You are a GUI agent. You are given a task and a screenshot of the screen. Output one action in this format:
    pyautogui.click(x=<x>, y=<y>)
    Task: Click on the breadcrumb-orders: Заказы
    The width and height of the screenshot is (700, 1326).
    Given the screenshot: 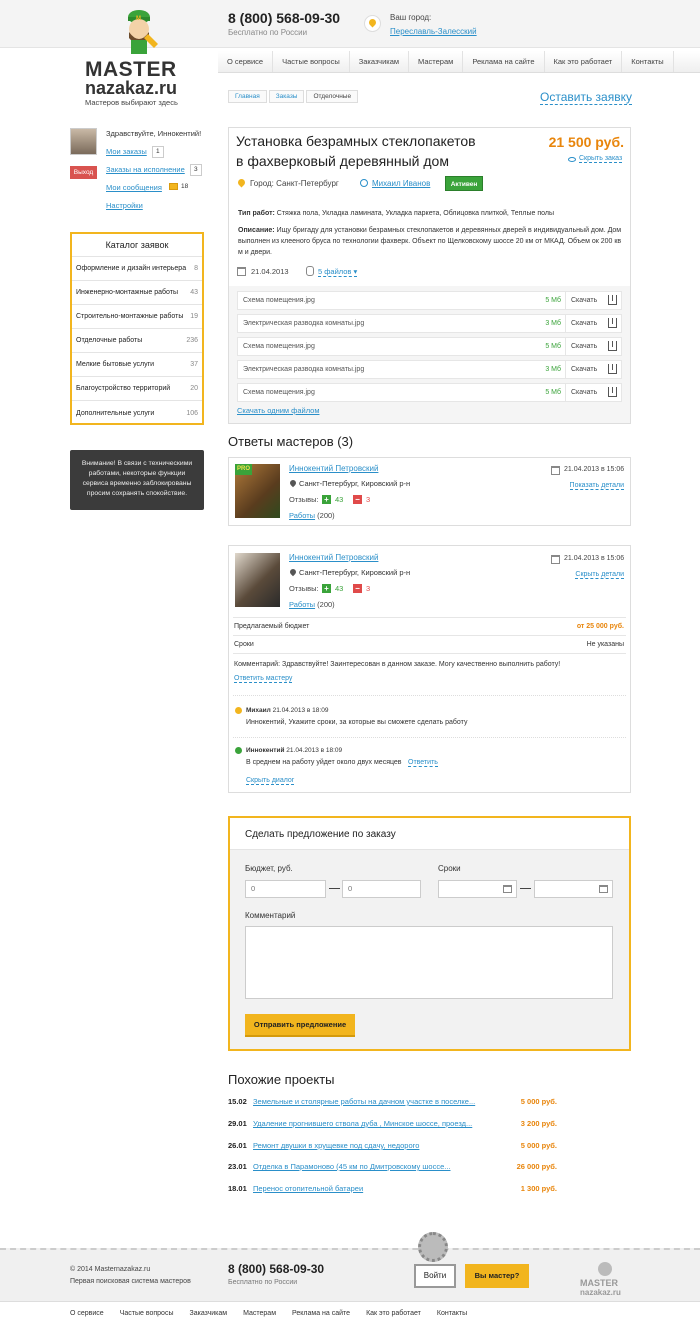 What is the action you would take?
    pyautogui.click(x=286, y=96)
    